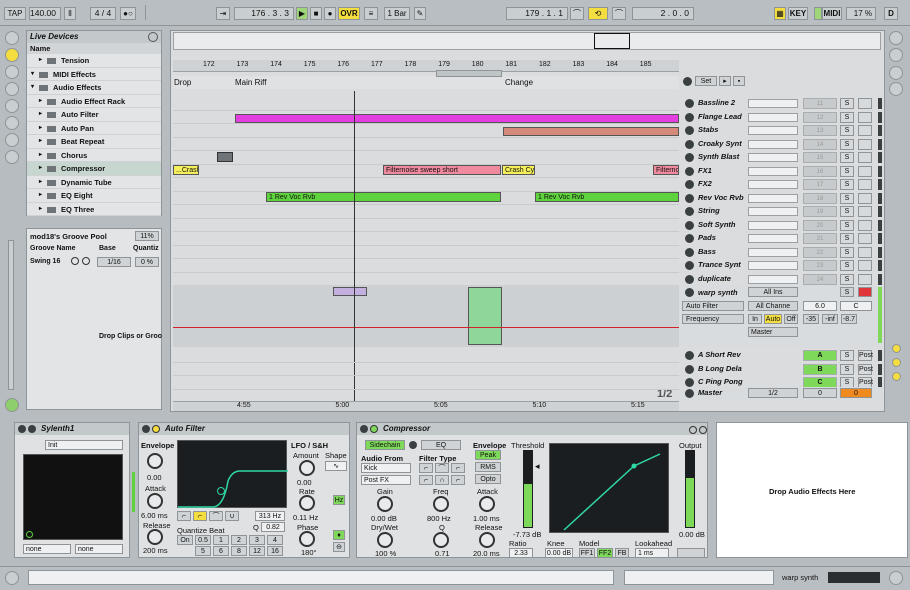 Image resolution: width=910 pixels, height=590 pixels. Describe the element at coordinates (458, 480) in the screenshot. I see `filter-notch-icon: ⌐` at that location.